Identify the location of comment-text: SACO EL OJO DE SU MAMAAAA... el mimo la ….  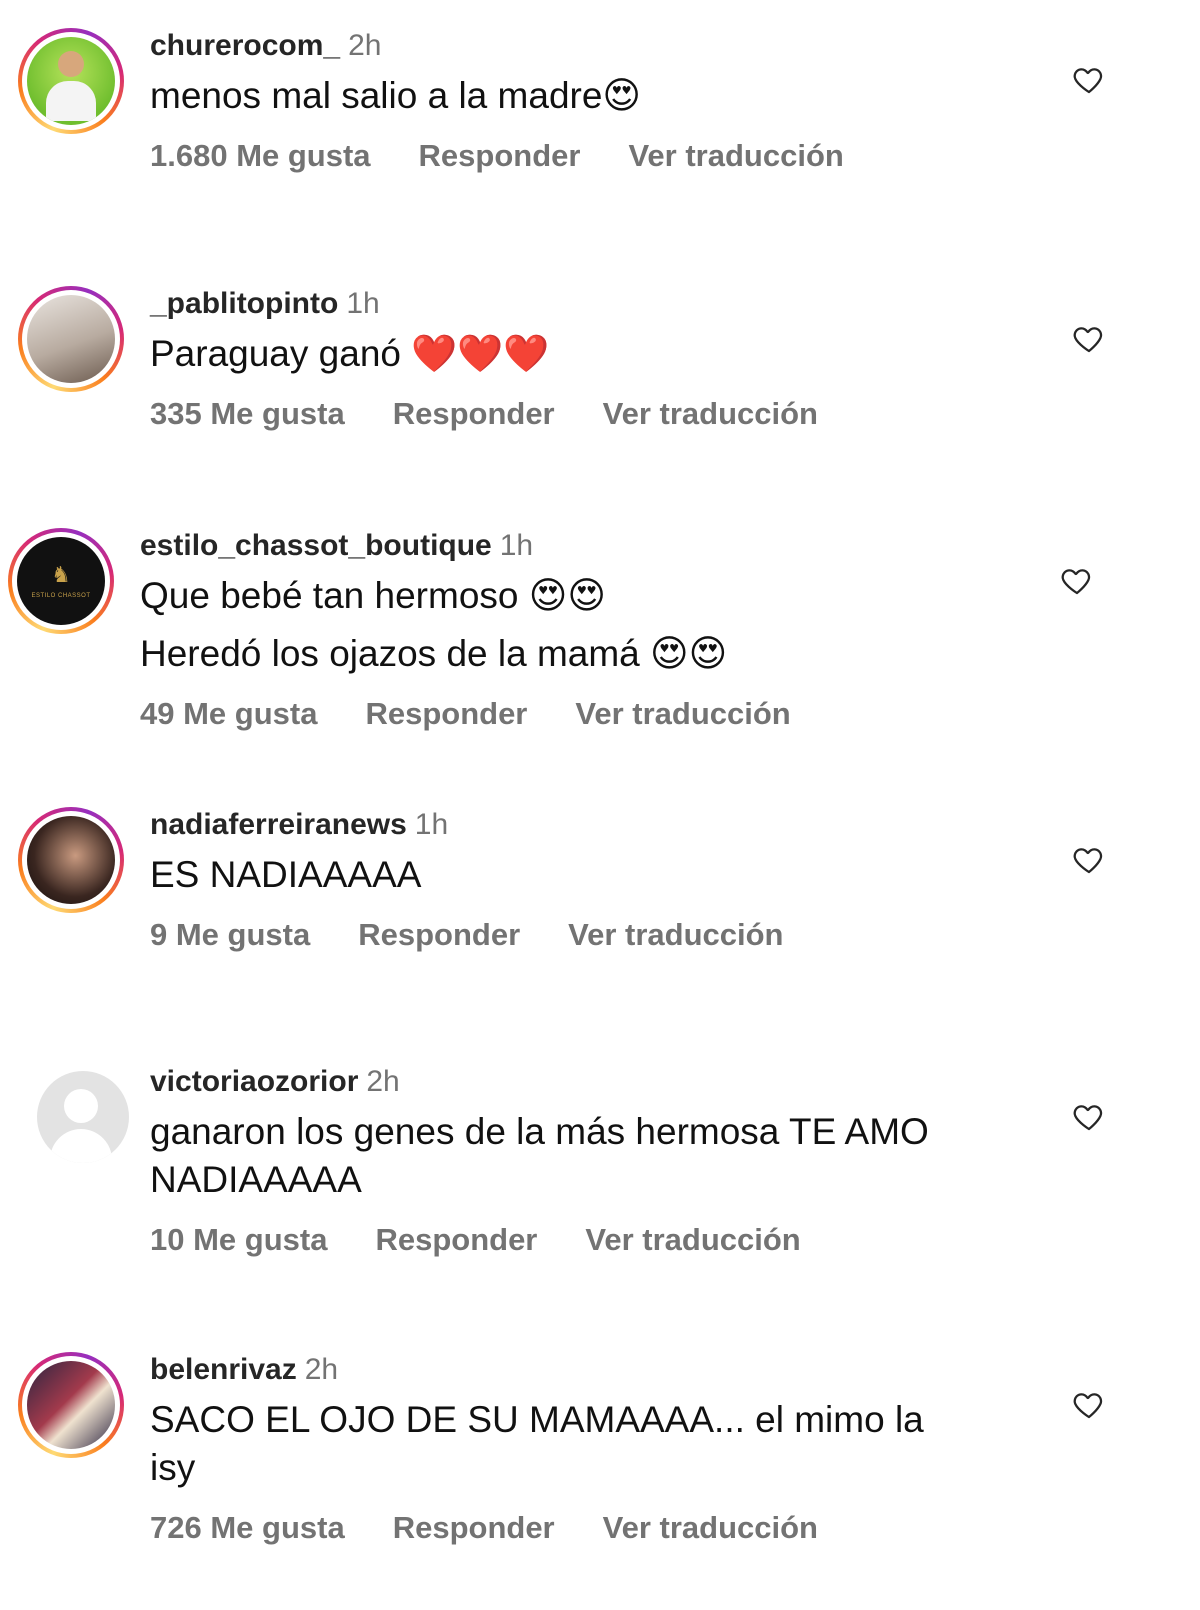
(537, 1443).